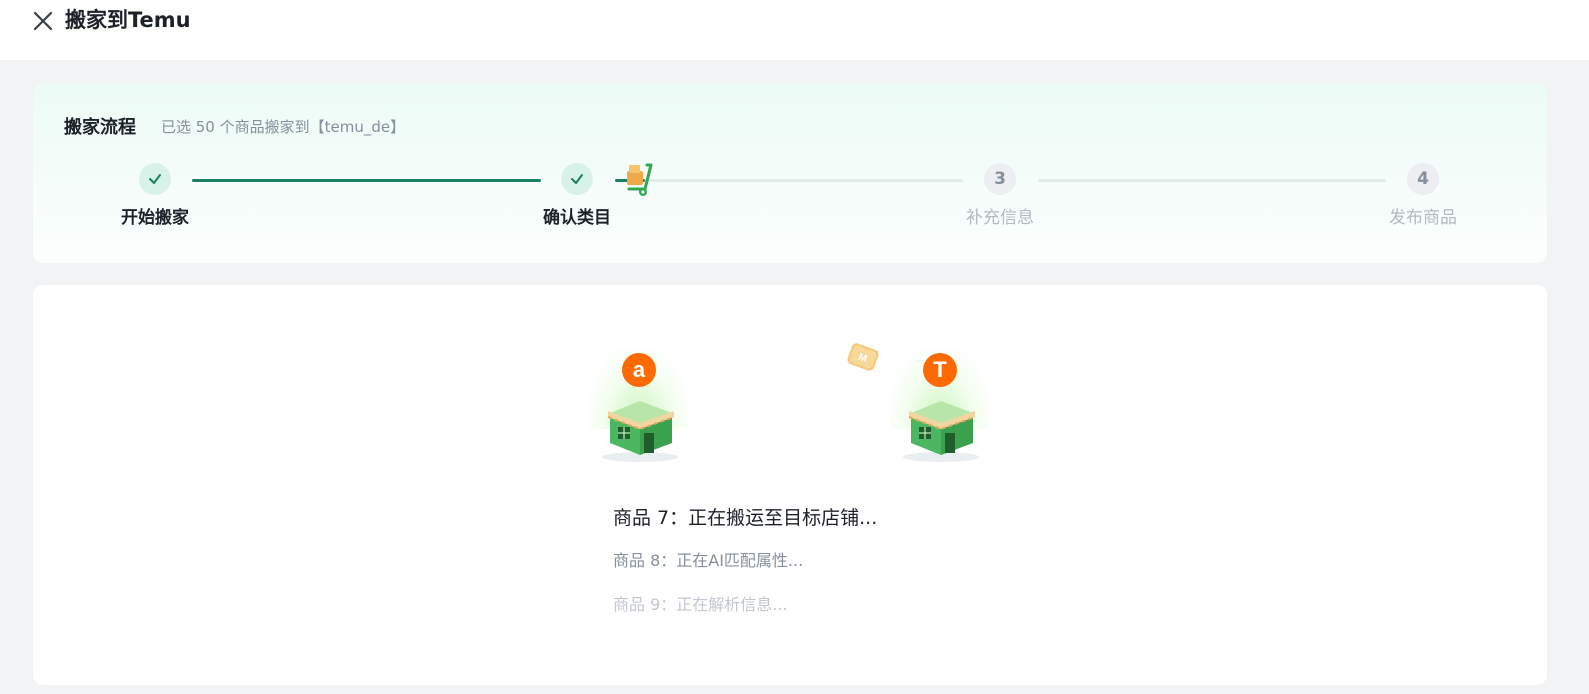 Image resolution: width=1589 pixels, height=694 pixels. I want to click on step-number: 4, so click(1423, 179).